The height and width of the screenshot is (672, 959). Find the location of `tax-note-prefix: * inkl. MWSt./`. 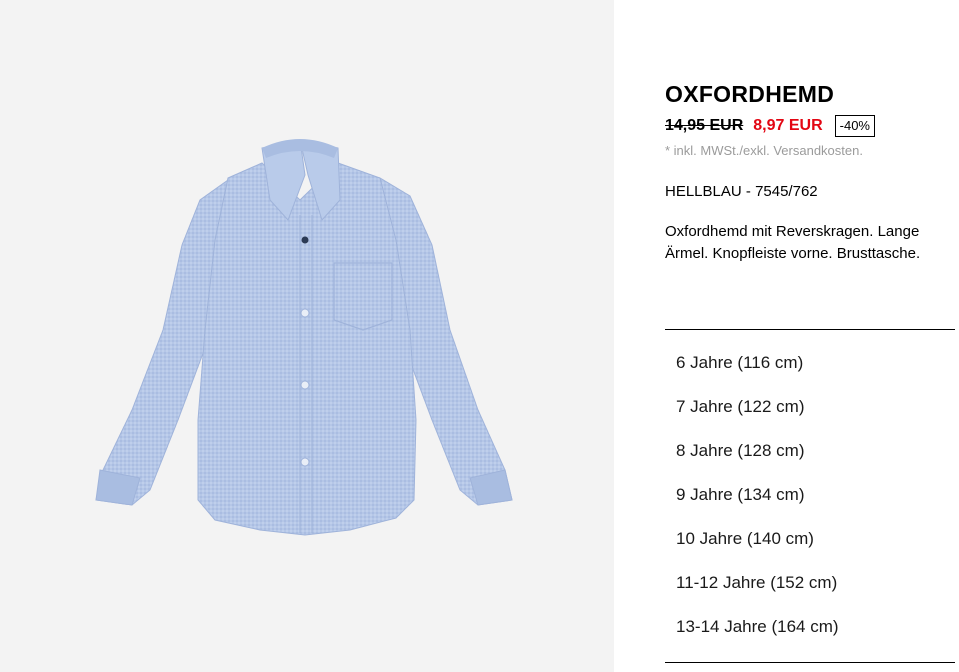

tax-note-prefix: * inkl. MWSt./ is located at coordinates (704, 150).